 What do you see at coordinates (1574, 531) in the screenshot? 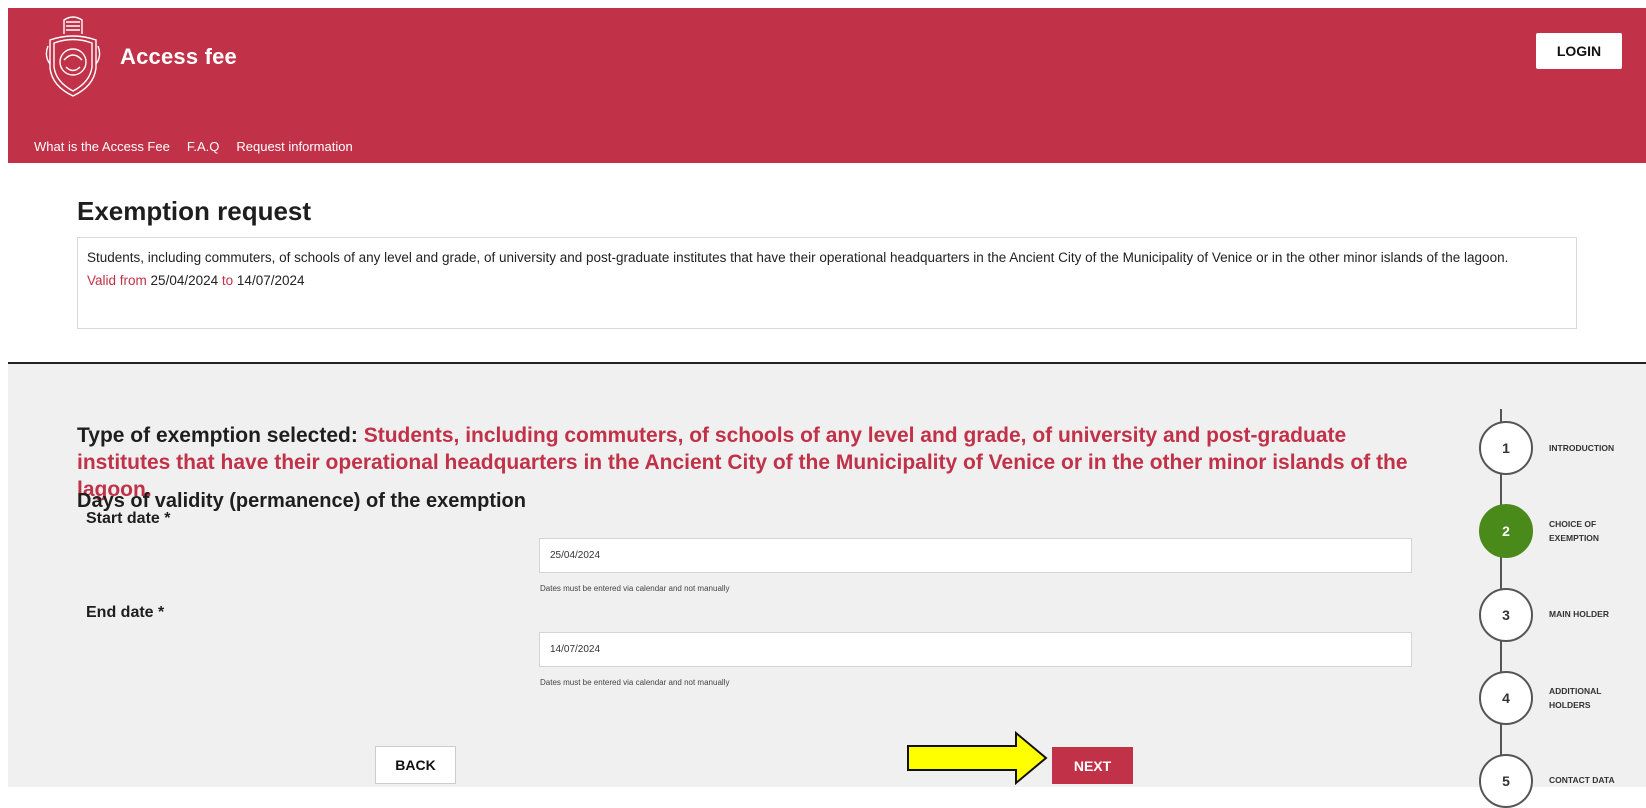
I see `step-2-label: CHOICE OF EXEMPTION` at bounding box center [1574, 531].